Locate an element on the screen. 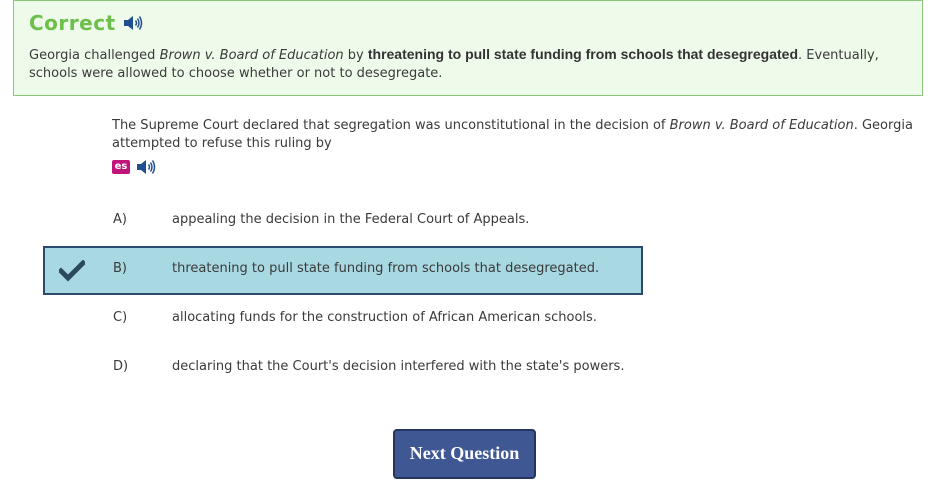  choice-letter: C) is located at coordinates (120, 317).